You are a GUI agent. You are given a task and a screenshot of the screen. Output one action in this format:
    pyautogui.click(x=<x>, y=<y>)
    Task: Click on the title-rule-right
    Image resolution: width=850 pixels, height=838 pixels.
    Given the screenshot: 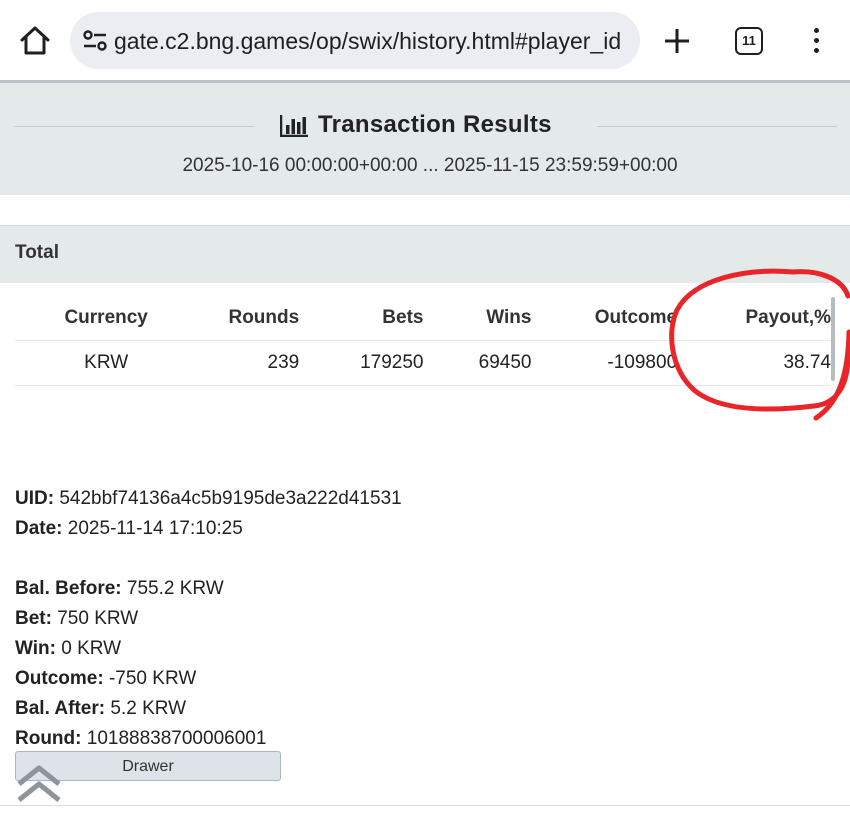 What is the action you would take?
    pyautogui.click(x=717, y=126)
    